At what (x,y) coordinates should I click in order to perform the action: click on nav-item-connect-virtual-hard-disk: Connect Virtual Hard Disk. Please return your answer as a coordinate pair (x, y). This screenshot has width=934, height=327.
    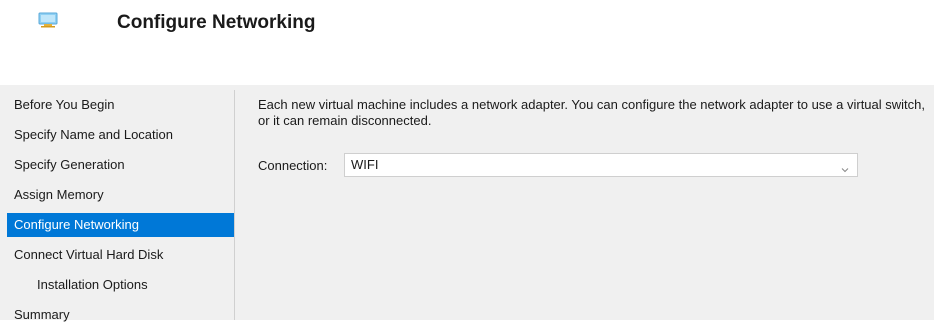
    Looking at the image, I should click on (120, 255).